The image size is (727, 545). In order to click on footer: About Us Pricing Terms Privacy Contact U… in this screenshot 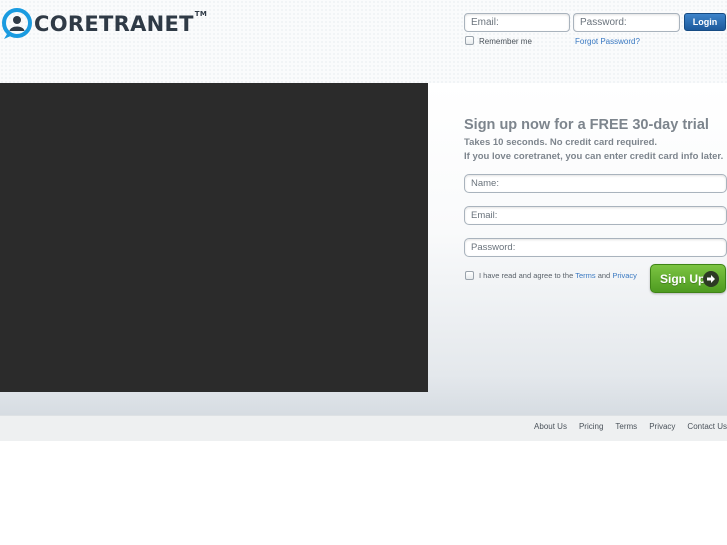, I will do `click(363, 428)`.